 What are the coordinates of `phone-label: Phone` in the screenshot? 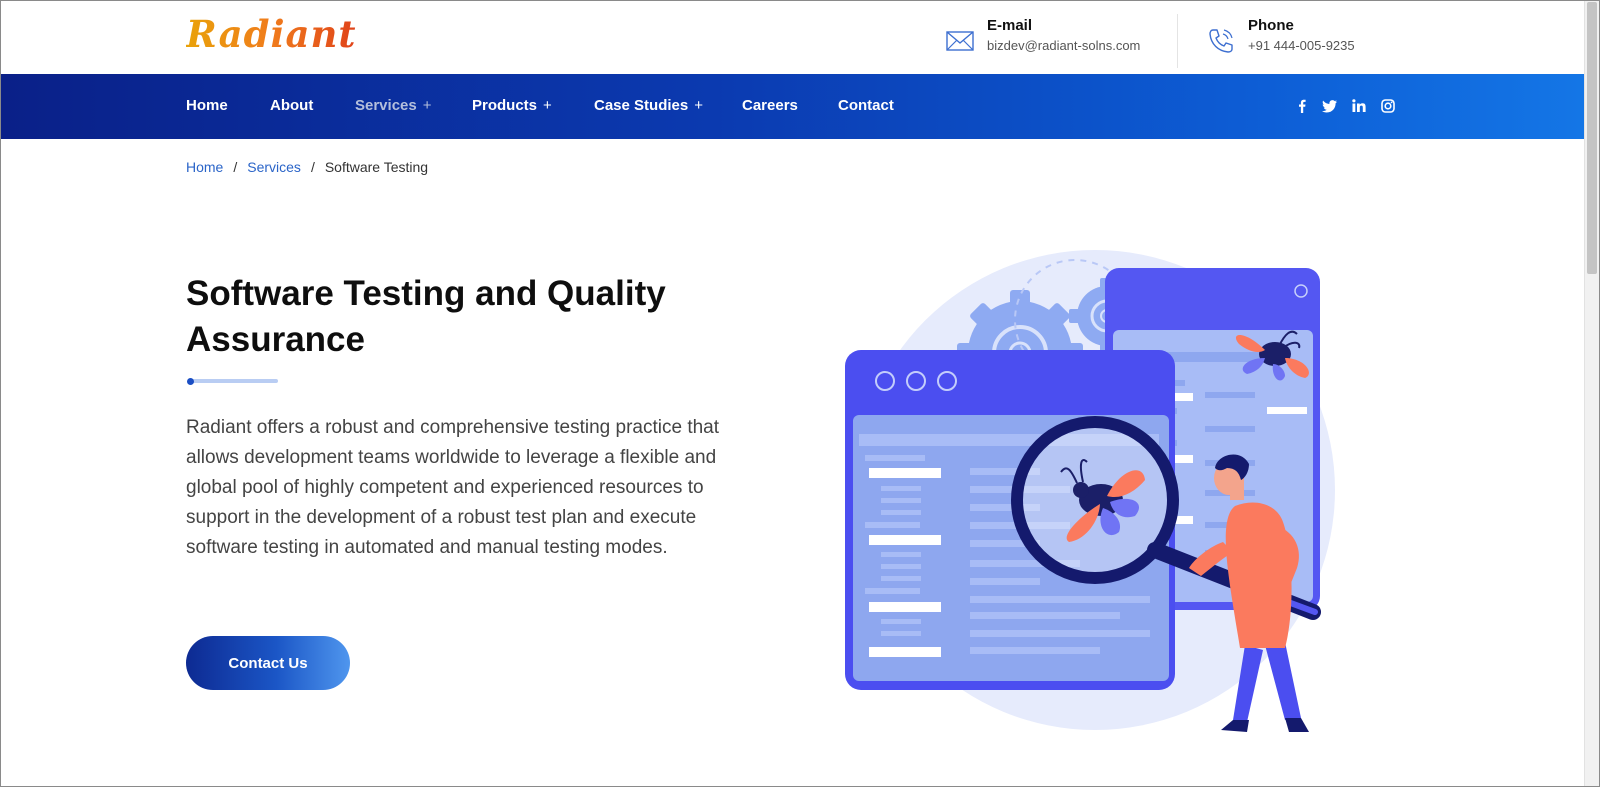 It's located at (1271, 25).